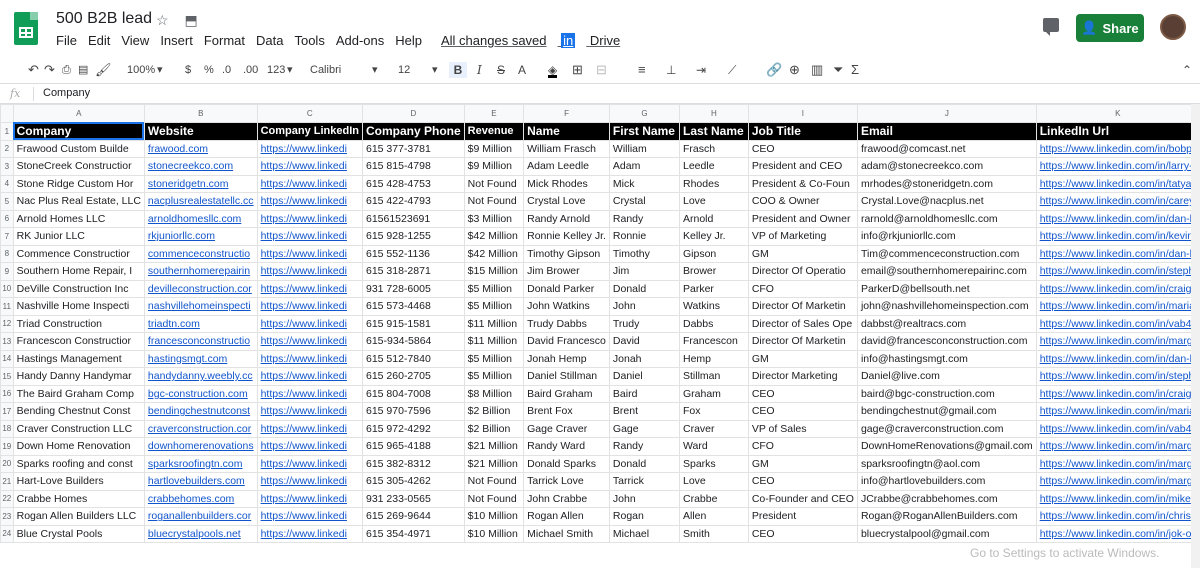 The image size is (1200, 568). I want to click on italic-button: I, so click(479, 70).